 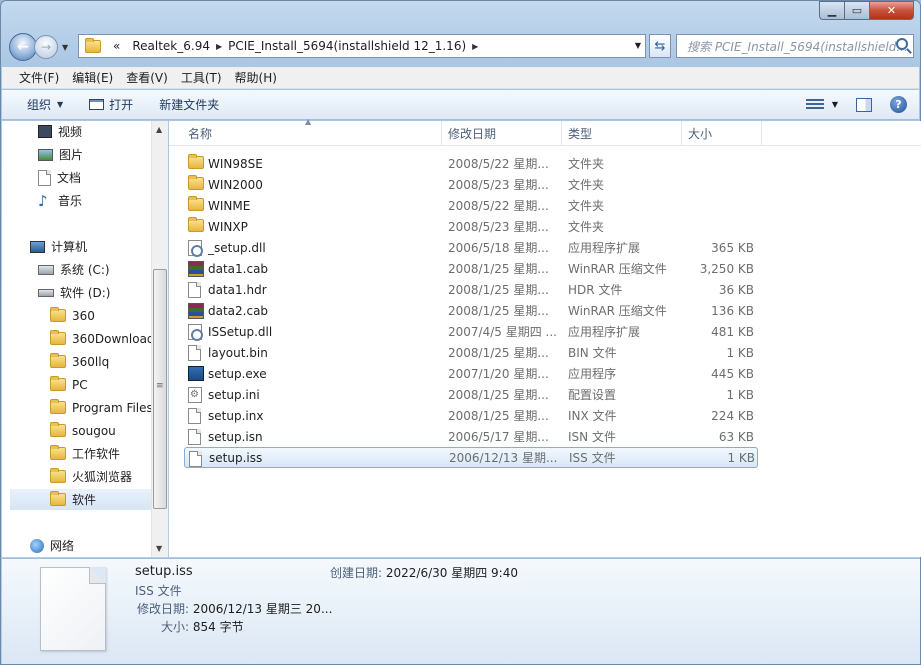 I want to click on table-row: WIN98SE 2008/5/22 星期... 文件夹, so click(x=471, y=163).